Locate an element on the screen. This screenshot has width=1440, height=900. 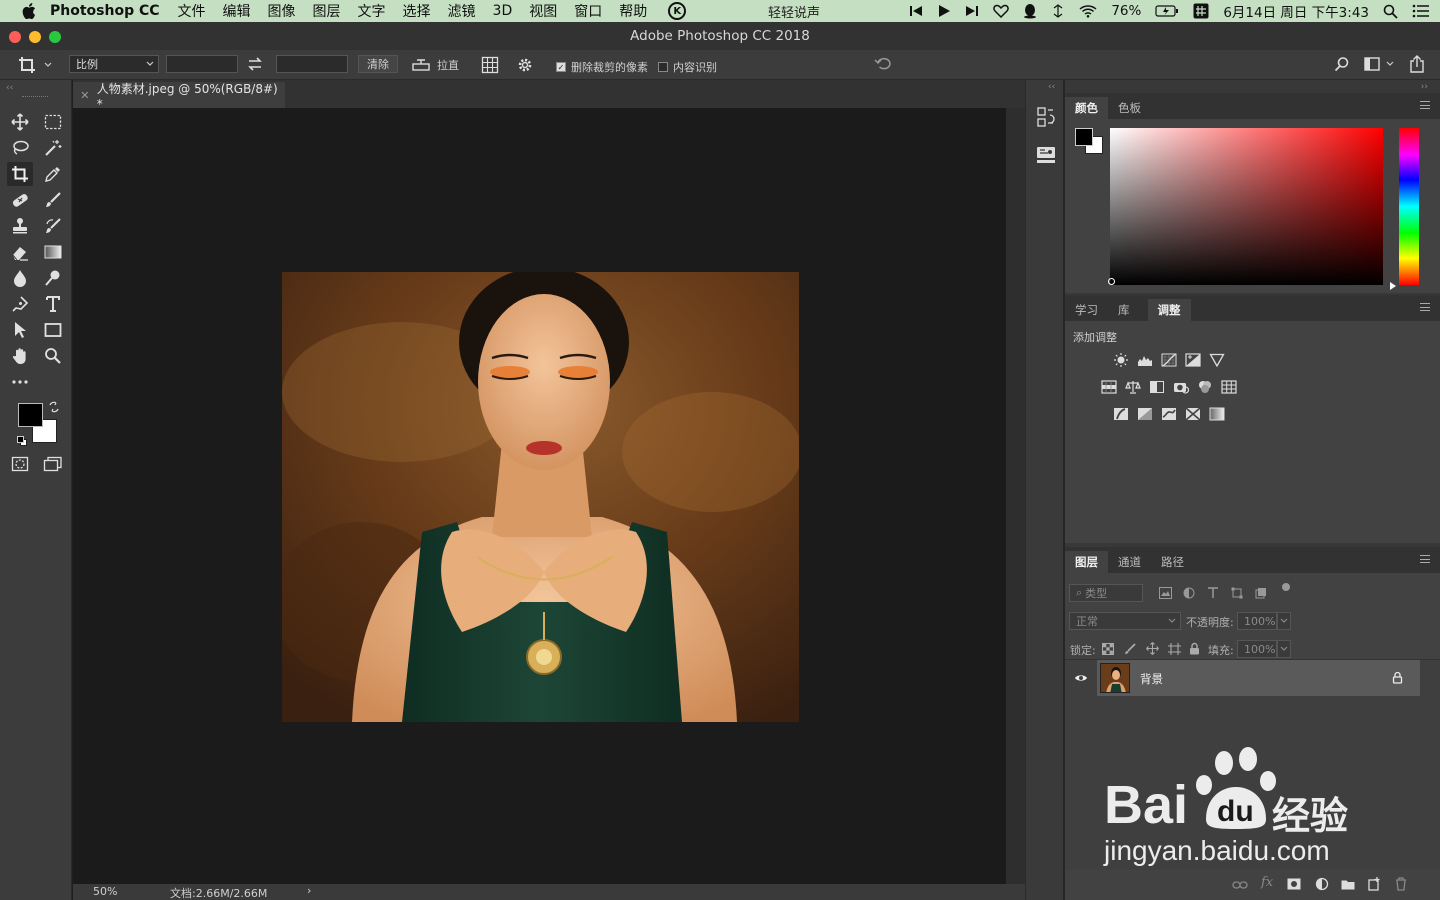
color-panel-foreground-swatch is located at coordinates (1084, 137).